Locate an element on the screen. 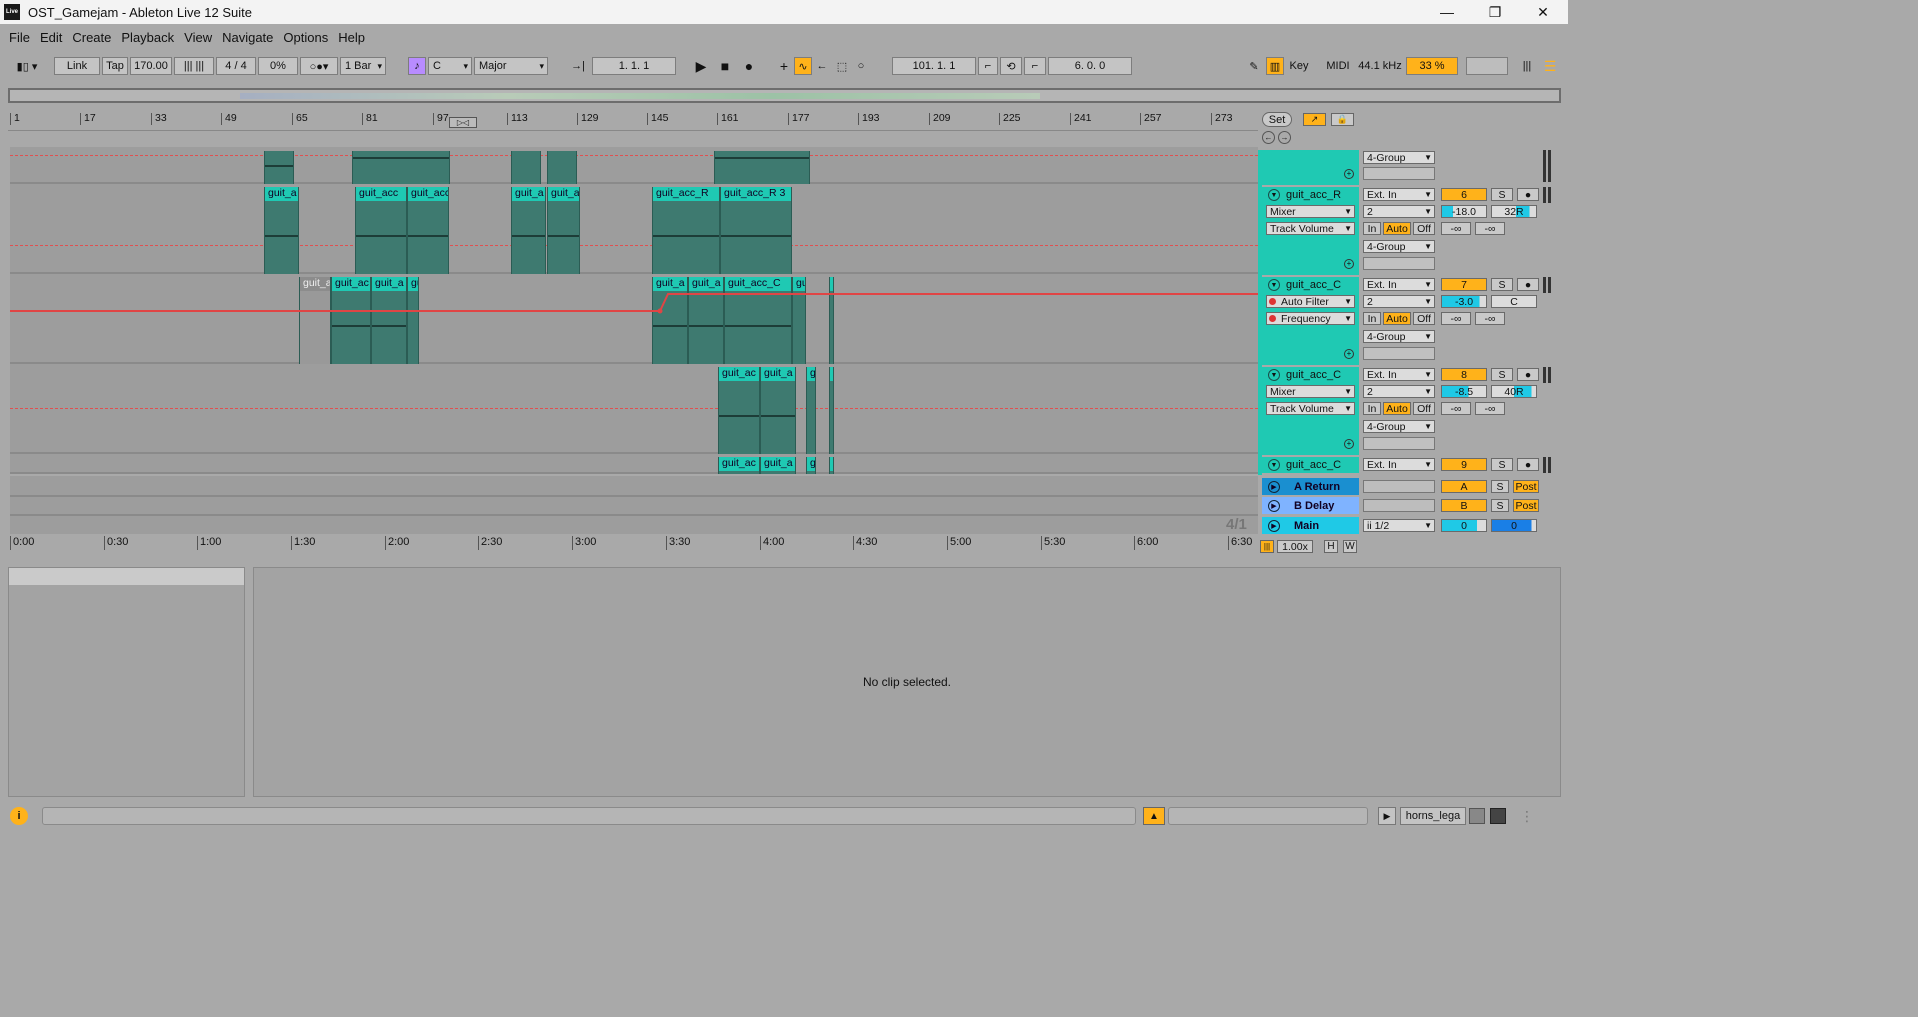 The width and height of the screenshot is (1918, 1017). main-volume-field: 0 is located at coordinates (1464, 525).